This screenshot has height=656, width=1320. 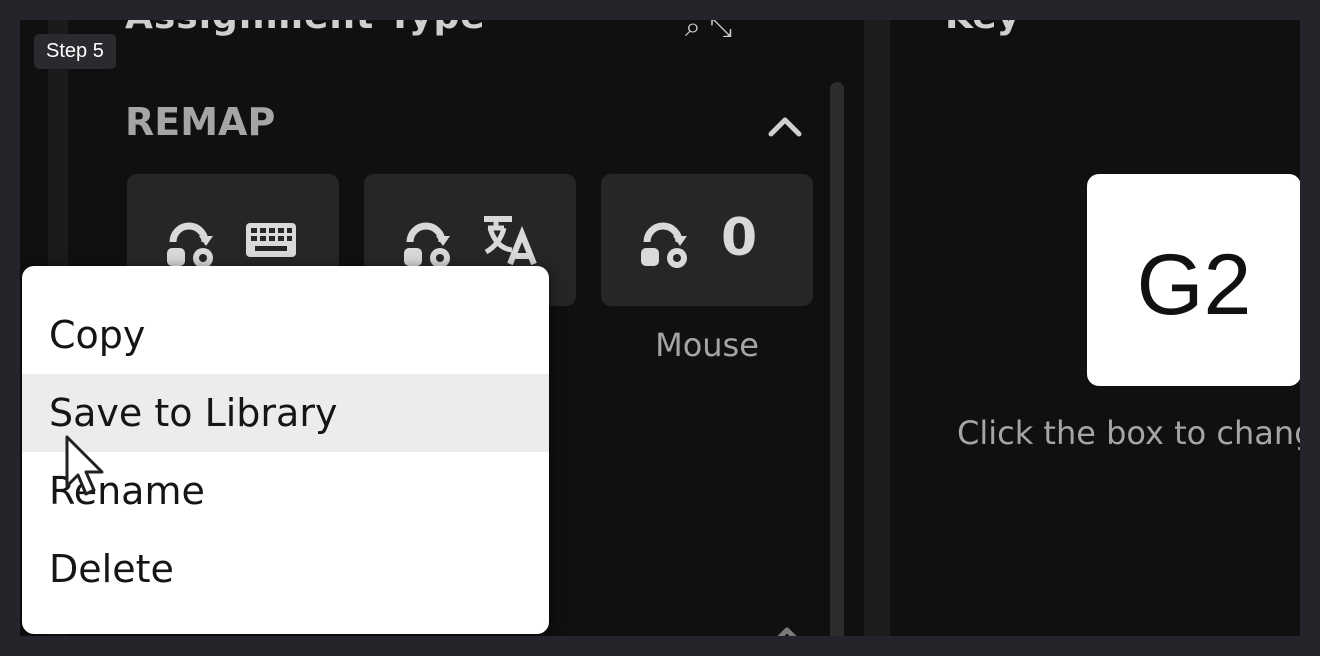 What do you see at coordinates (271, 240) in the screenshot?
I see `keyboard-icon` at bounding box center [271, 240].